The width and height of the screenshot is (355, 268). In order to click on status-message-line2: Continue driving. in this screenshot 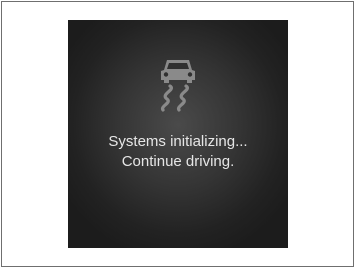, I will do `click(178, 161)`.